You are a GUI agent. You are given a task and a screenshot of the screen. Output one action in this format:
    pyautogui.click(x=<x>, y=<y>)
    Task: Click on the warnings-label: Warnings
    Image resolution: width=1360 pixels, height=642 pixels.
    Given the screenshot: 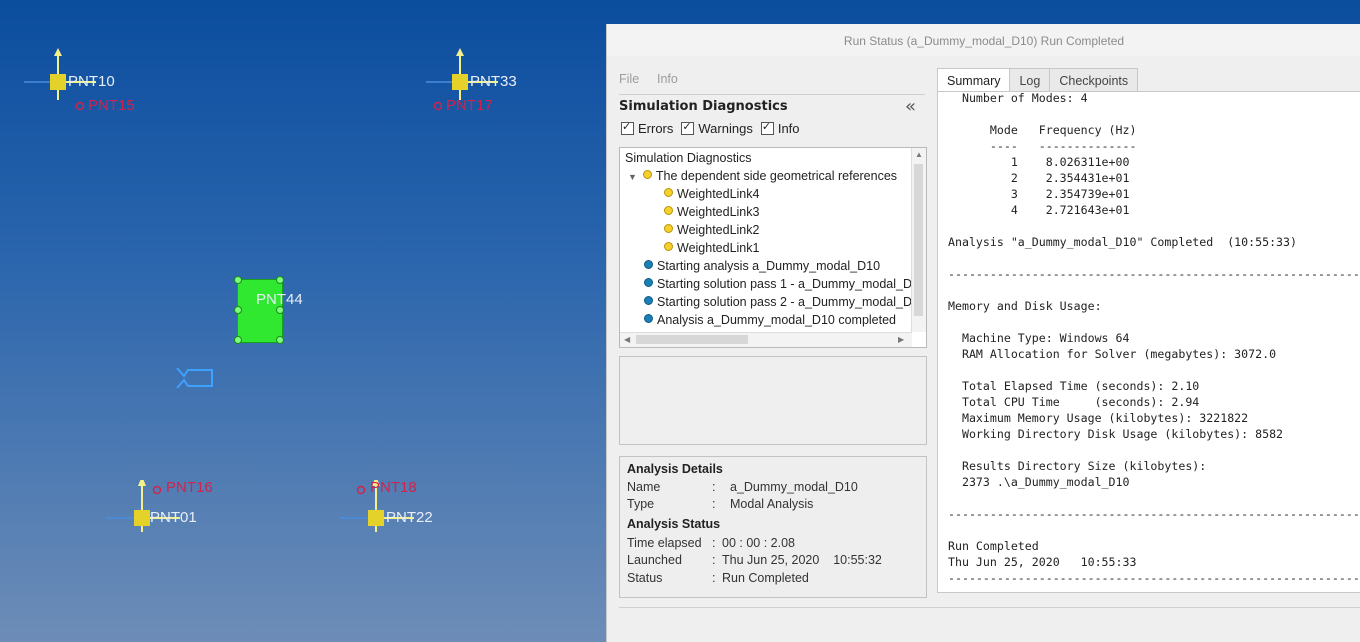 What is the action you would take?
    pyautogui.click(x=725, y=128)
    